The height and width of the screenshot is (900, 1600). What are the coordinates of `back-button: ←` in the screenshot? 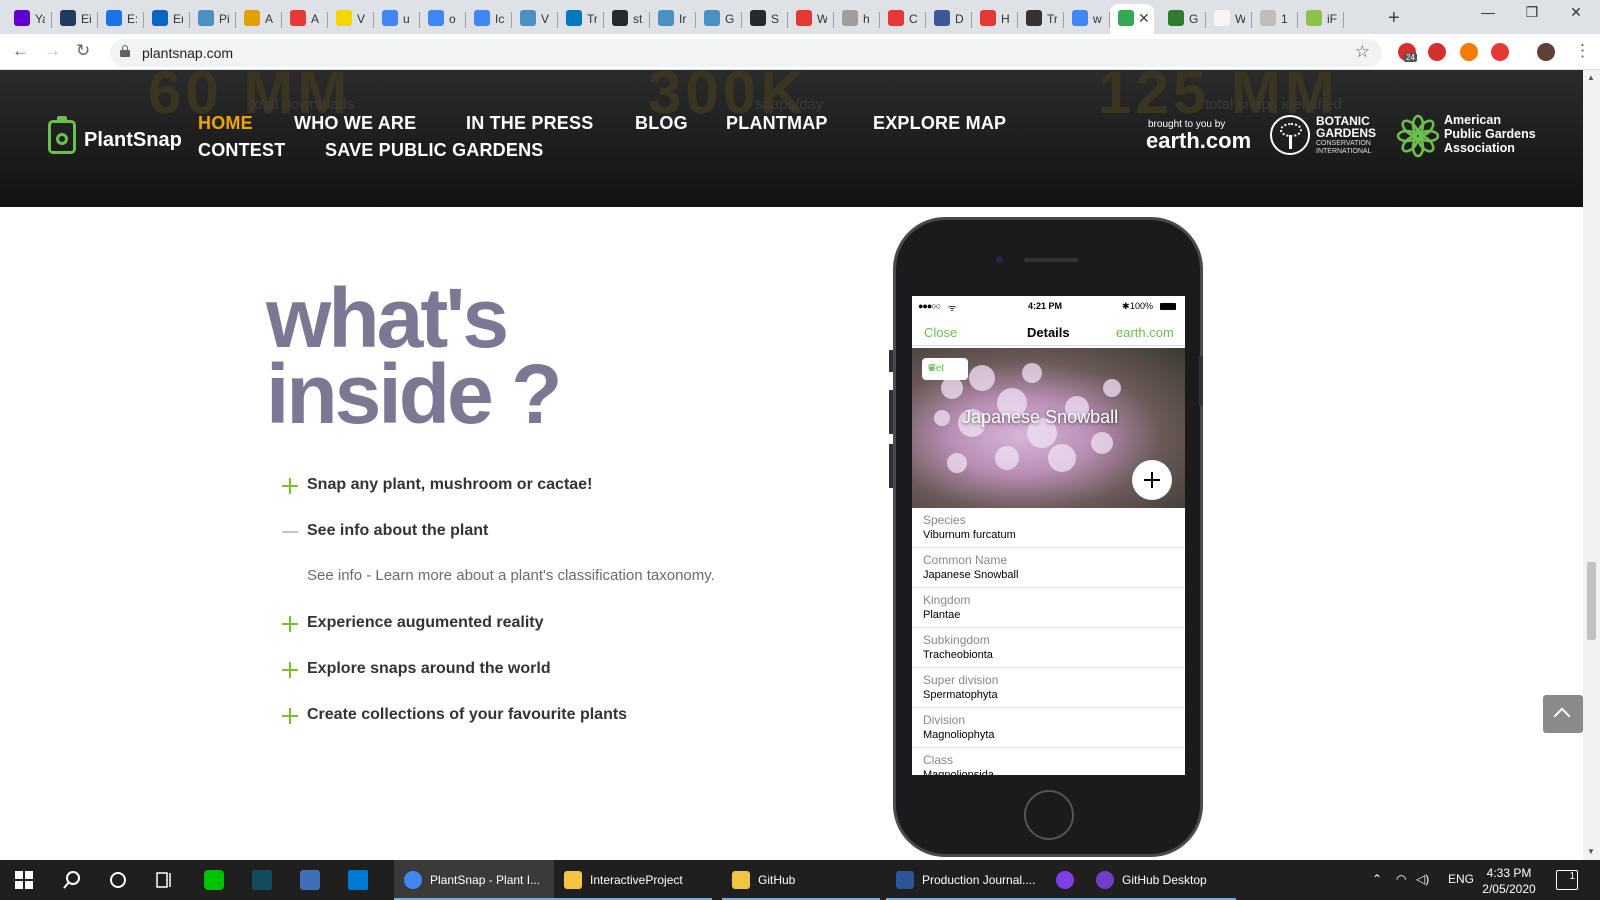 It's located at (20, 51).